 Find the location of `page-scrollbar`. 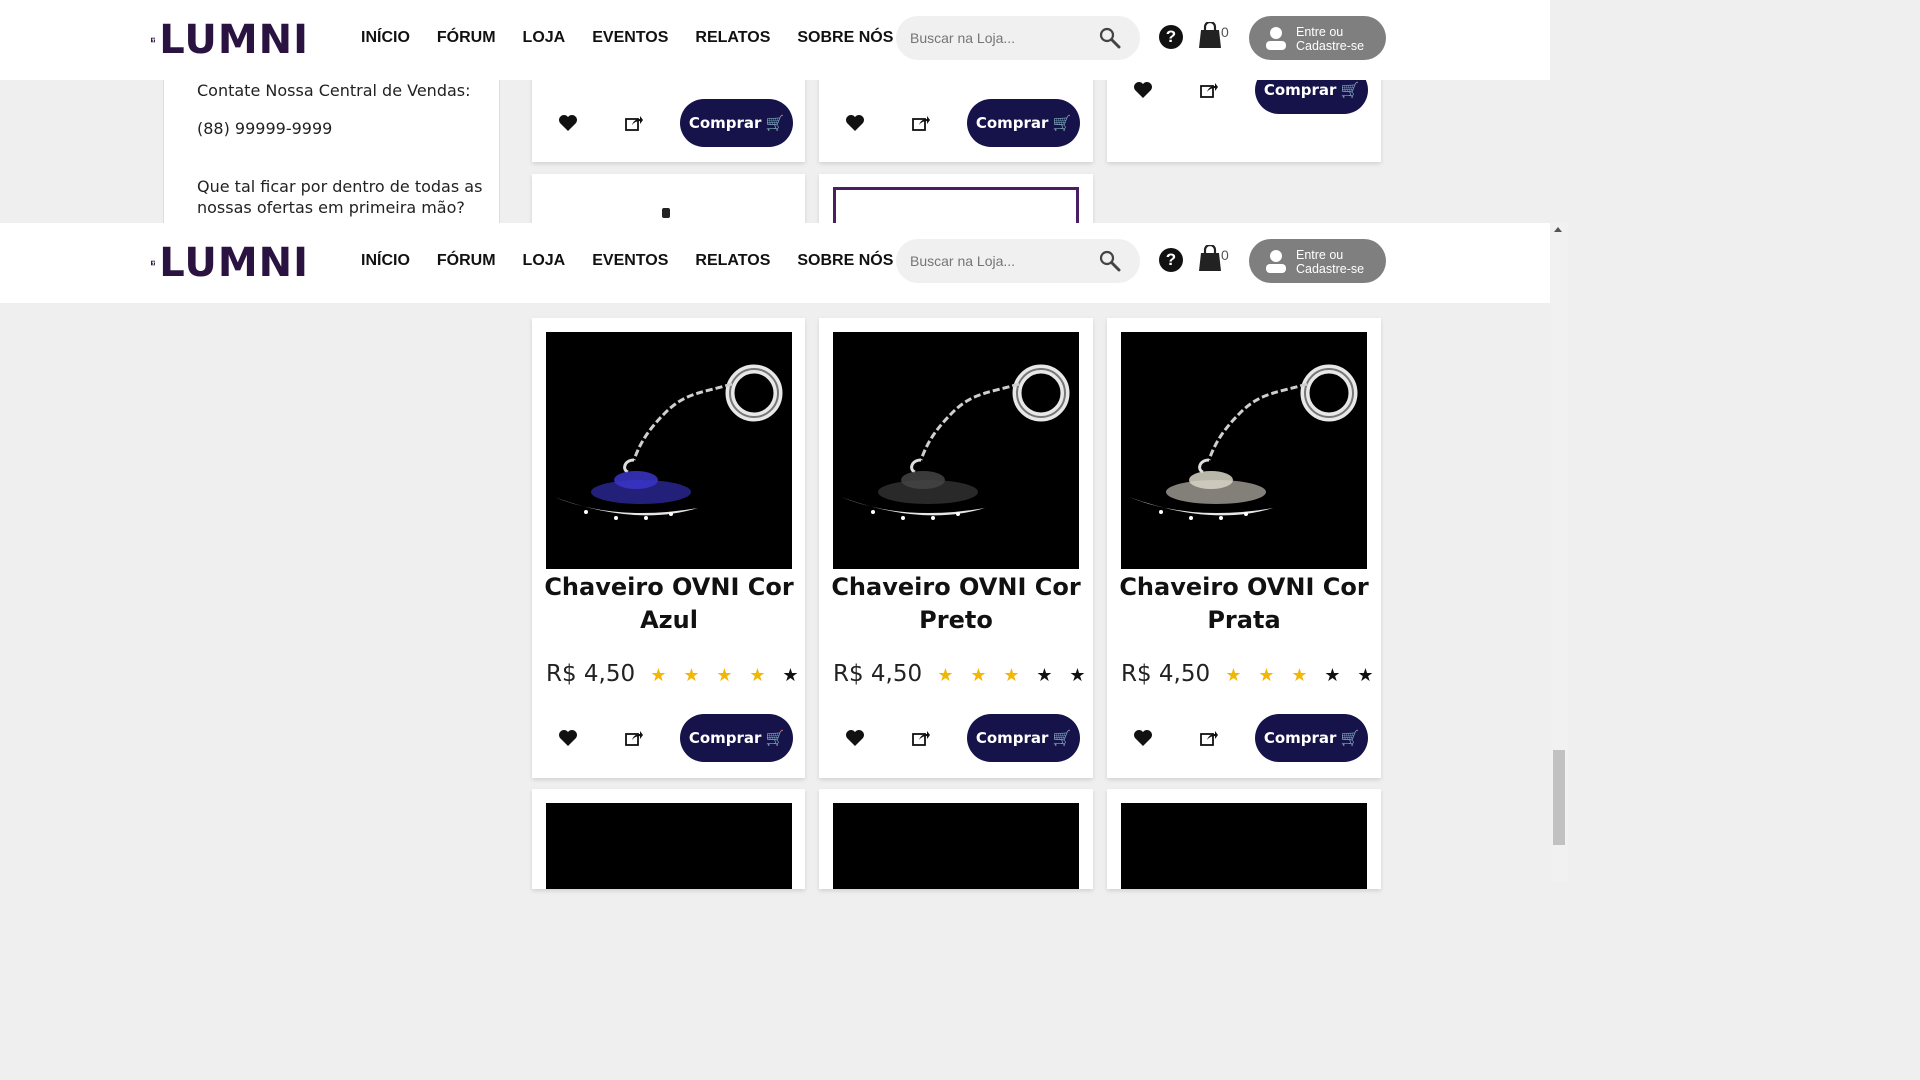

page-scrollbar is located at coordinates (1559, 552).